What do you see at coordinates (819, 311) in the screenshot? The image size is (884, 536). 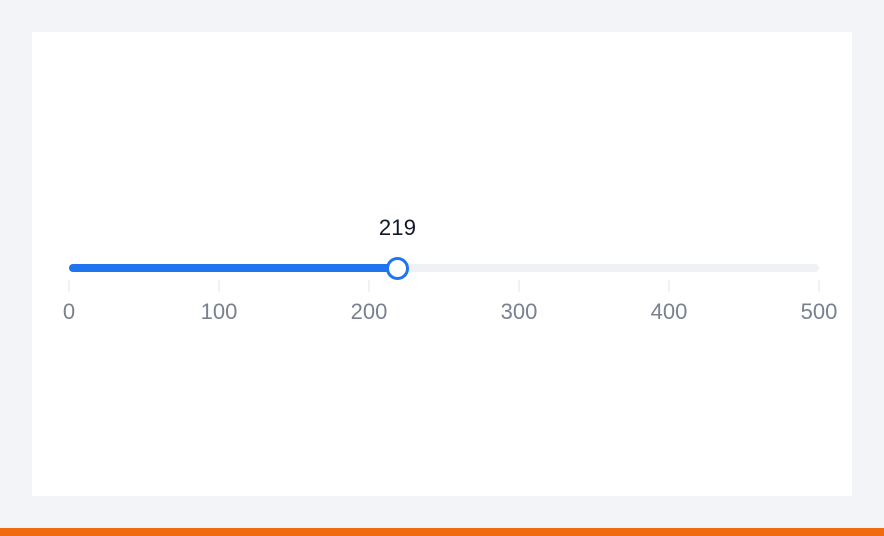 I see `slider-tick-label-500: 500` at bounding box center [819, 311].